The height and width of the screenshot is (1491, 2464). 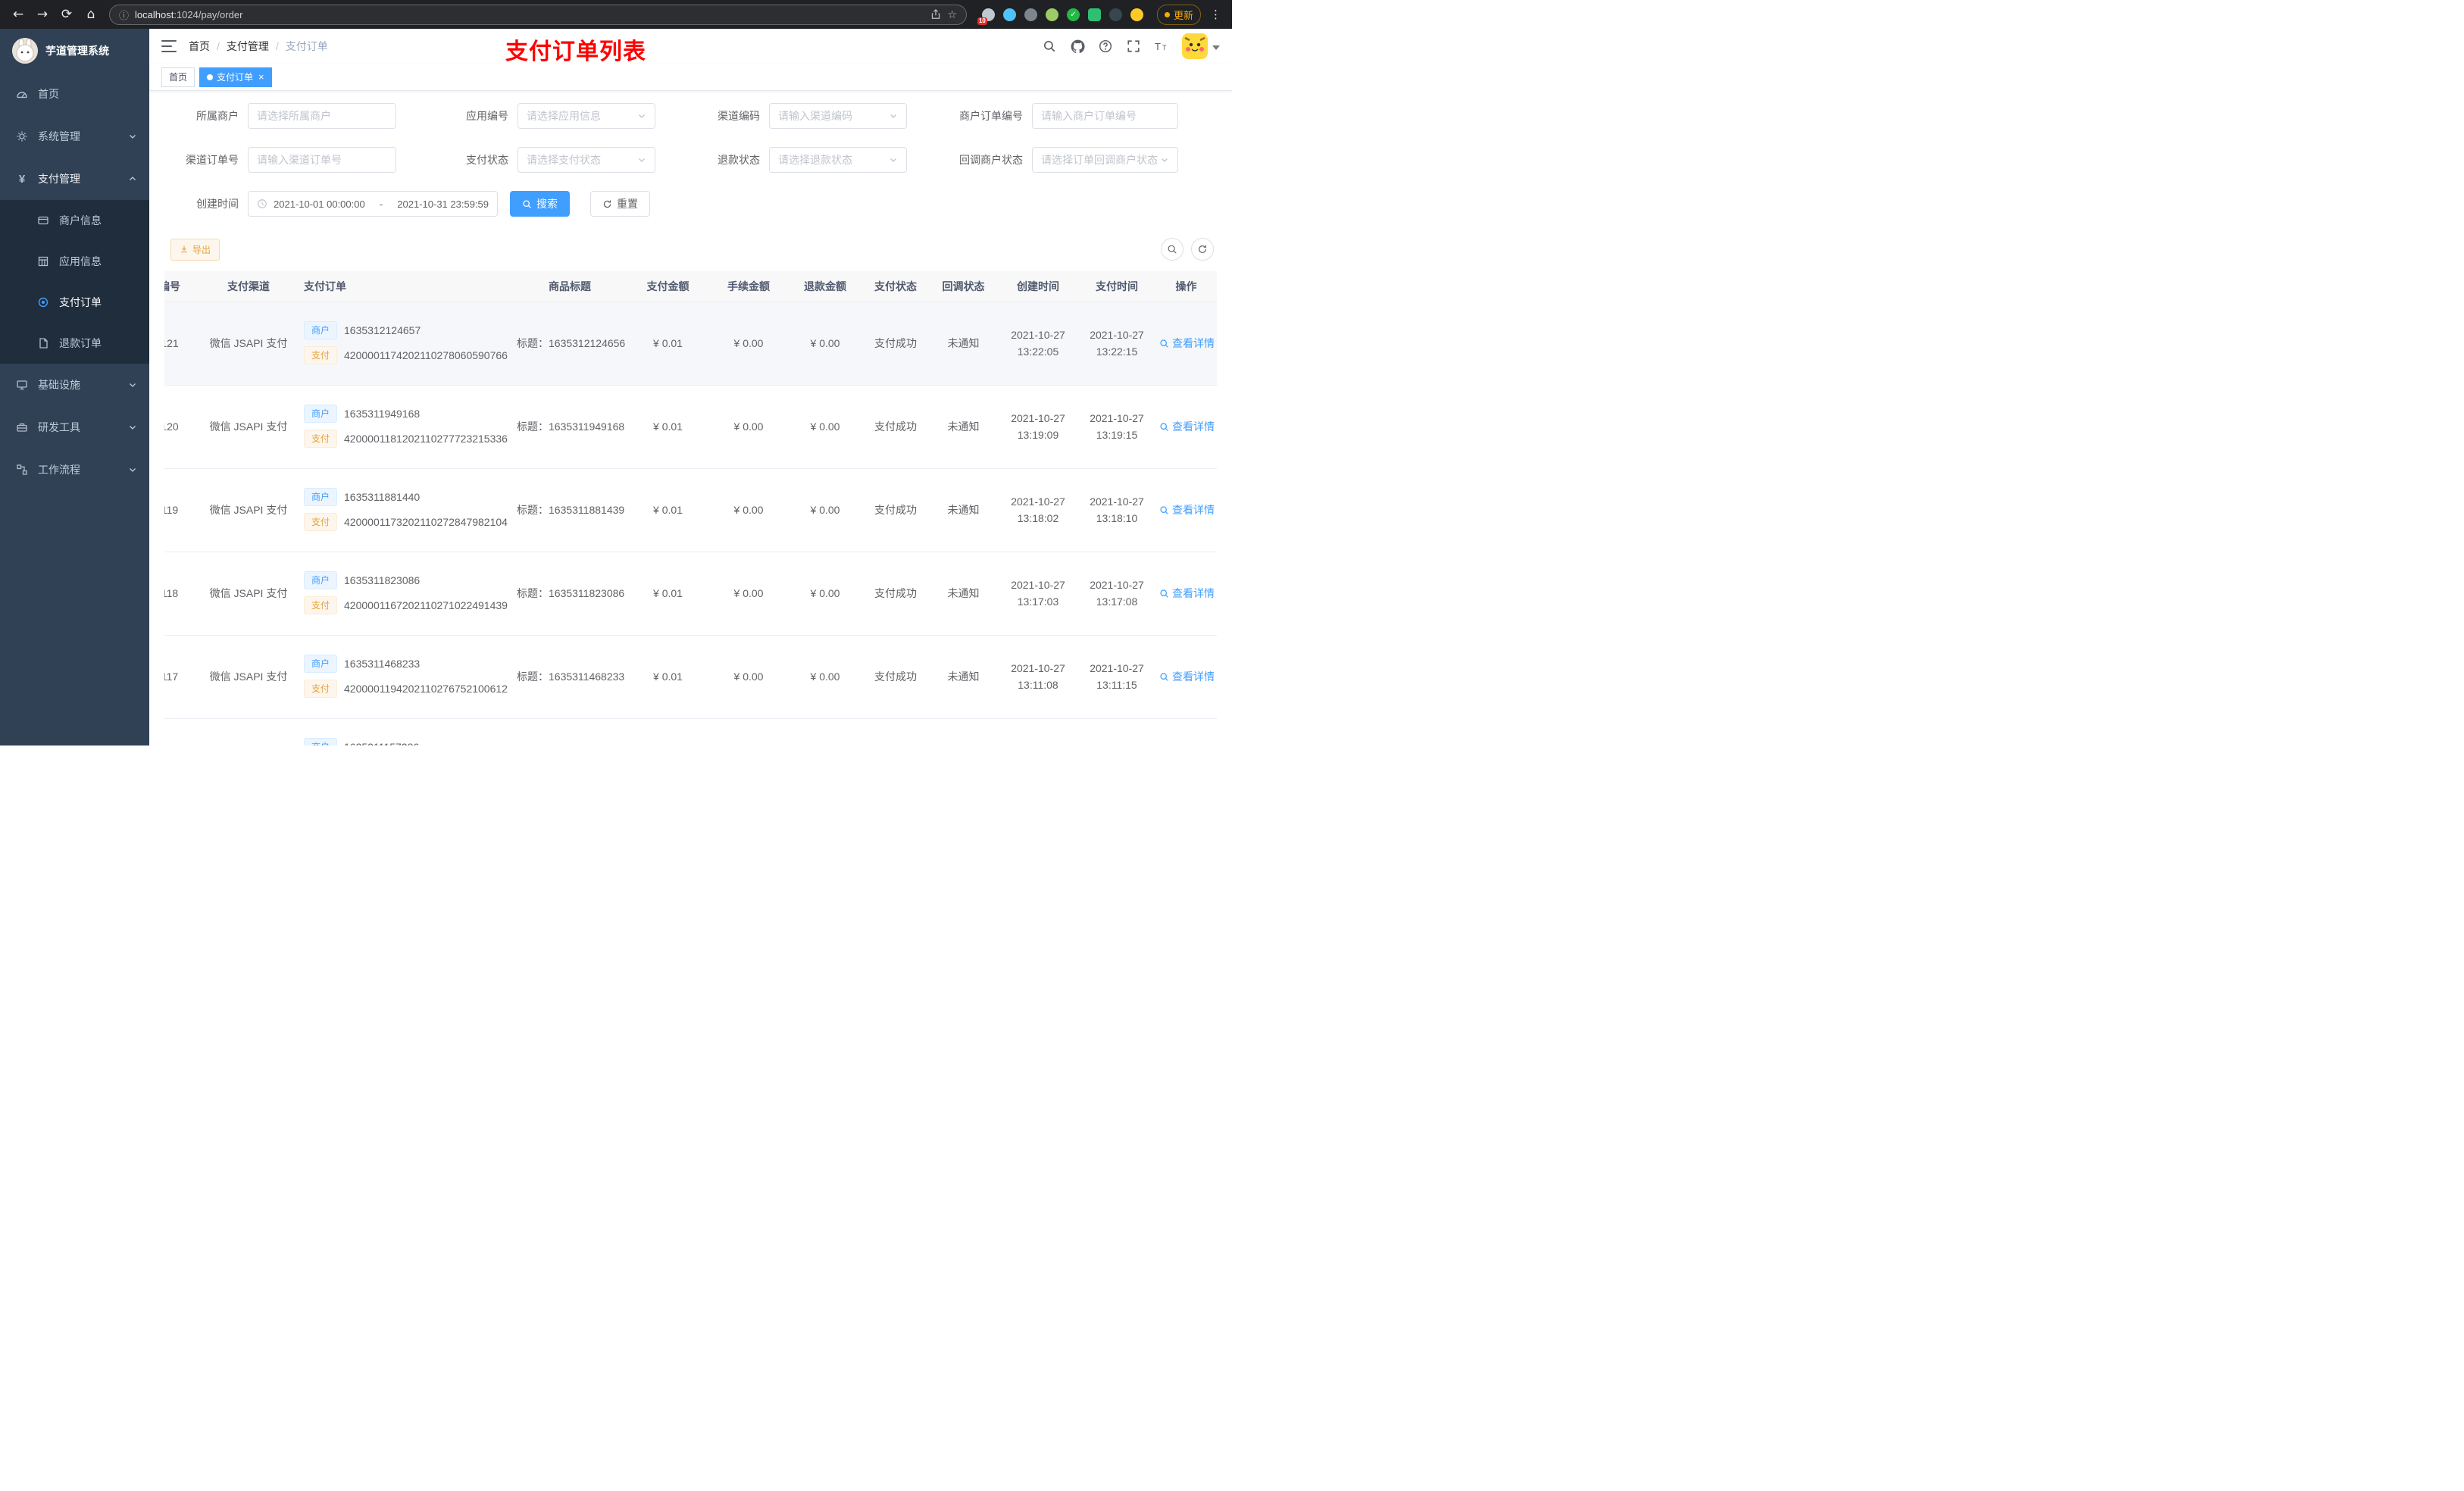 What do you see at coordinates (1133, 46) in the screenshot?
I see `fullscreen-icon` at bounding box center [1133, 46].